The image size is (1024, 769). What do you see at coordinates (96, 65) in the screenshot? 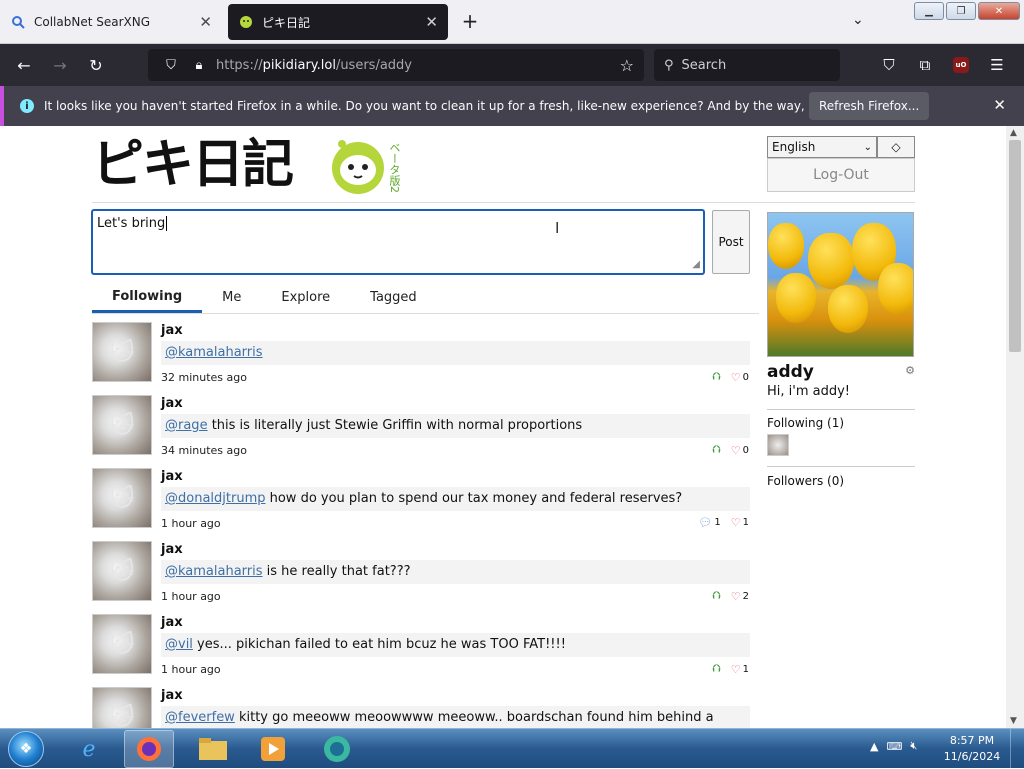
I see `reload-icon: ↻` at bounding box center [96, 65].